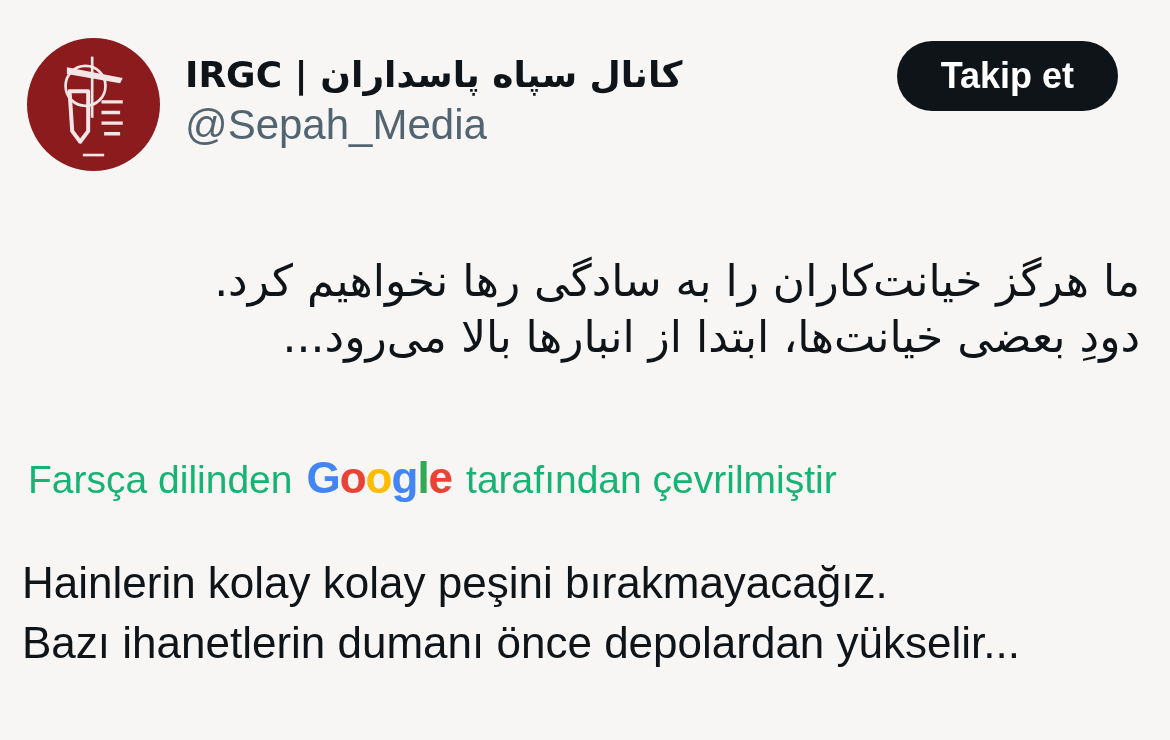 The image size is (1170, 740). What do you see at coordinates (676, 281) in the screenshot?
I see `tweet-text-line: ما هرگز خیانت‌کاران را به سادگی رها نخواهیم کرد.` at bounding box center [676, 281].